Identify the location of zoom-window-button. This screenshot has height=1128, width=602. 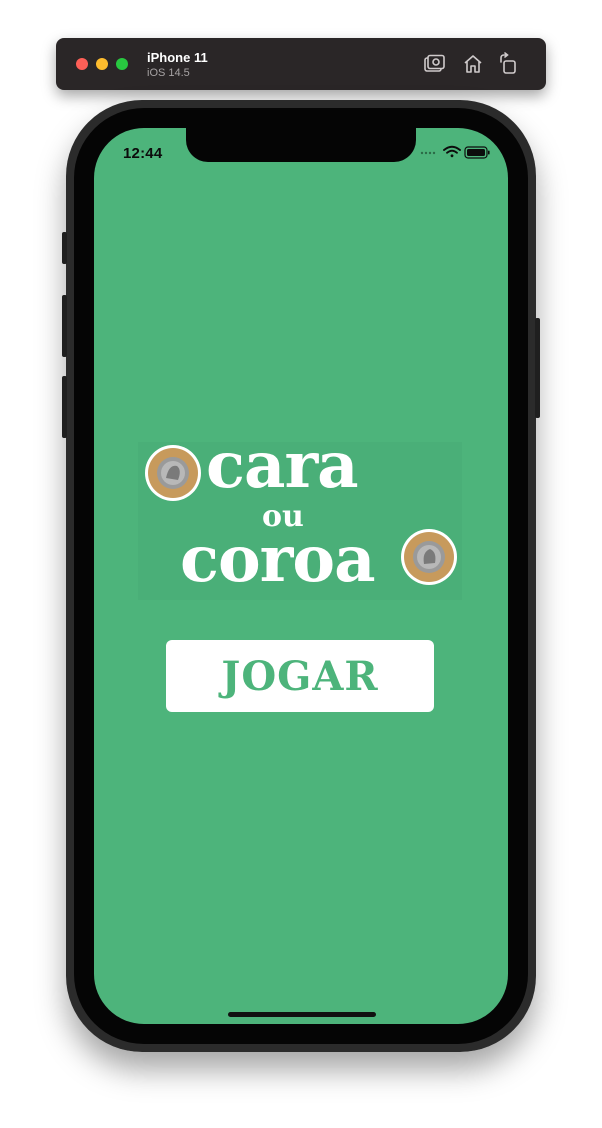
(122, 64).